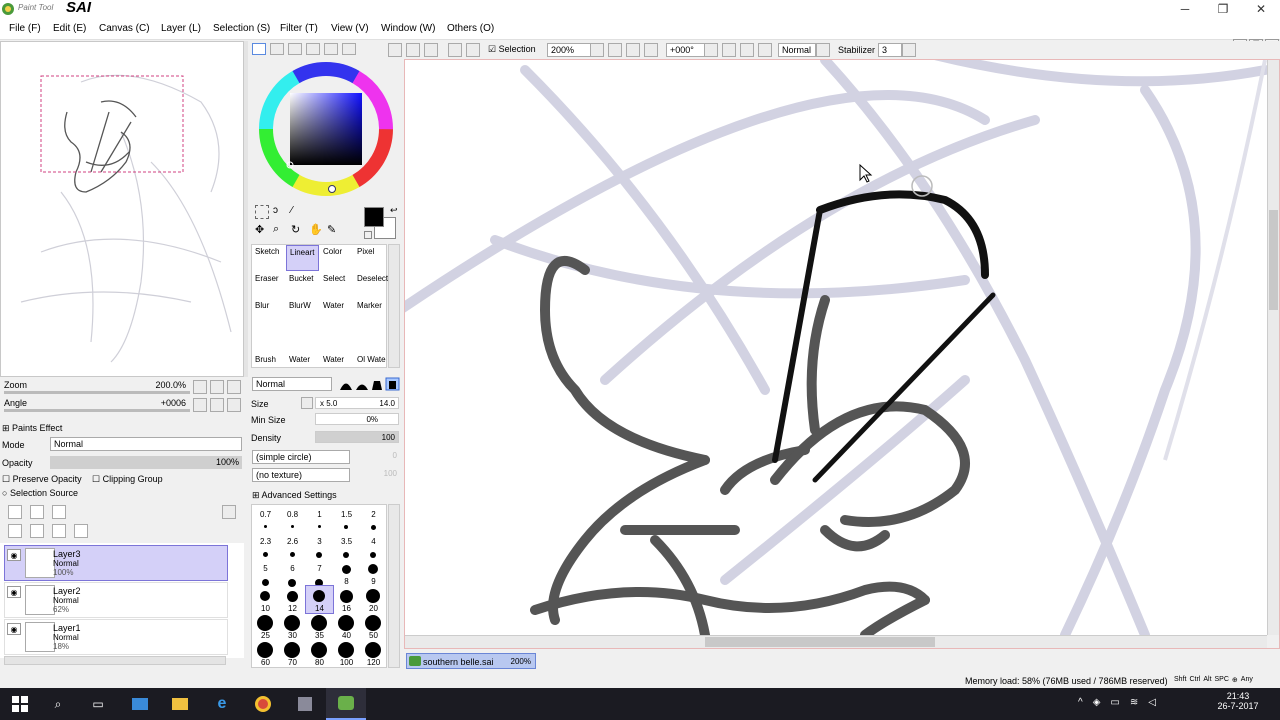 The height and width of the screenshot is (720, 1280). What do you see at coordinates (292, 653) in the screenshot?
I see `brush-size-cell: 70` at bounding box center [292, 653].